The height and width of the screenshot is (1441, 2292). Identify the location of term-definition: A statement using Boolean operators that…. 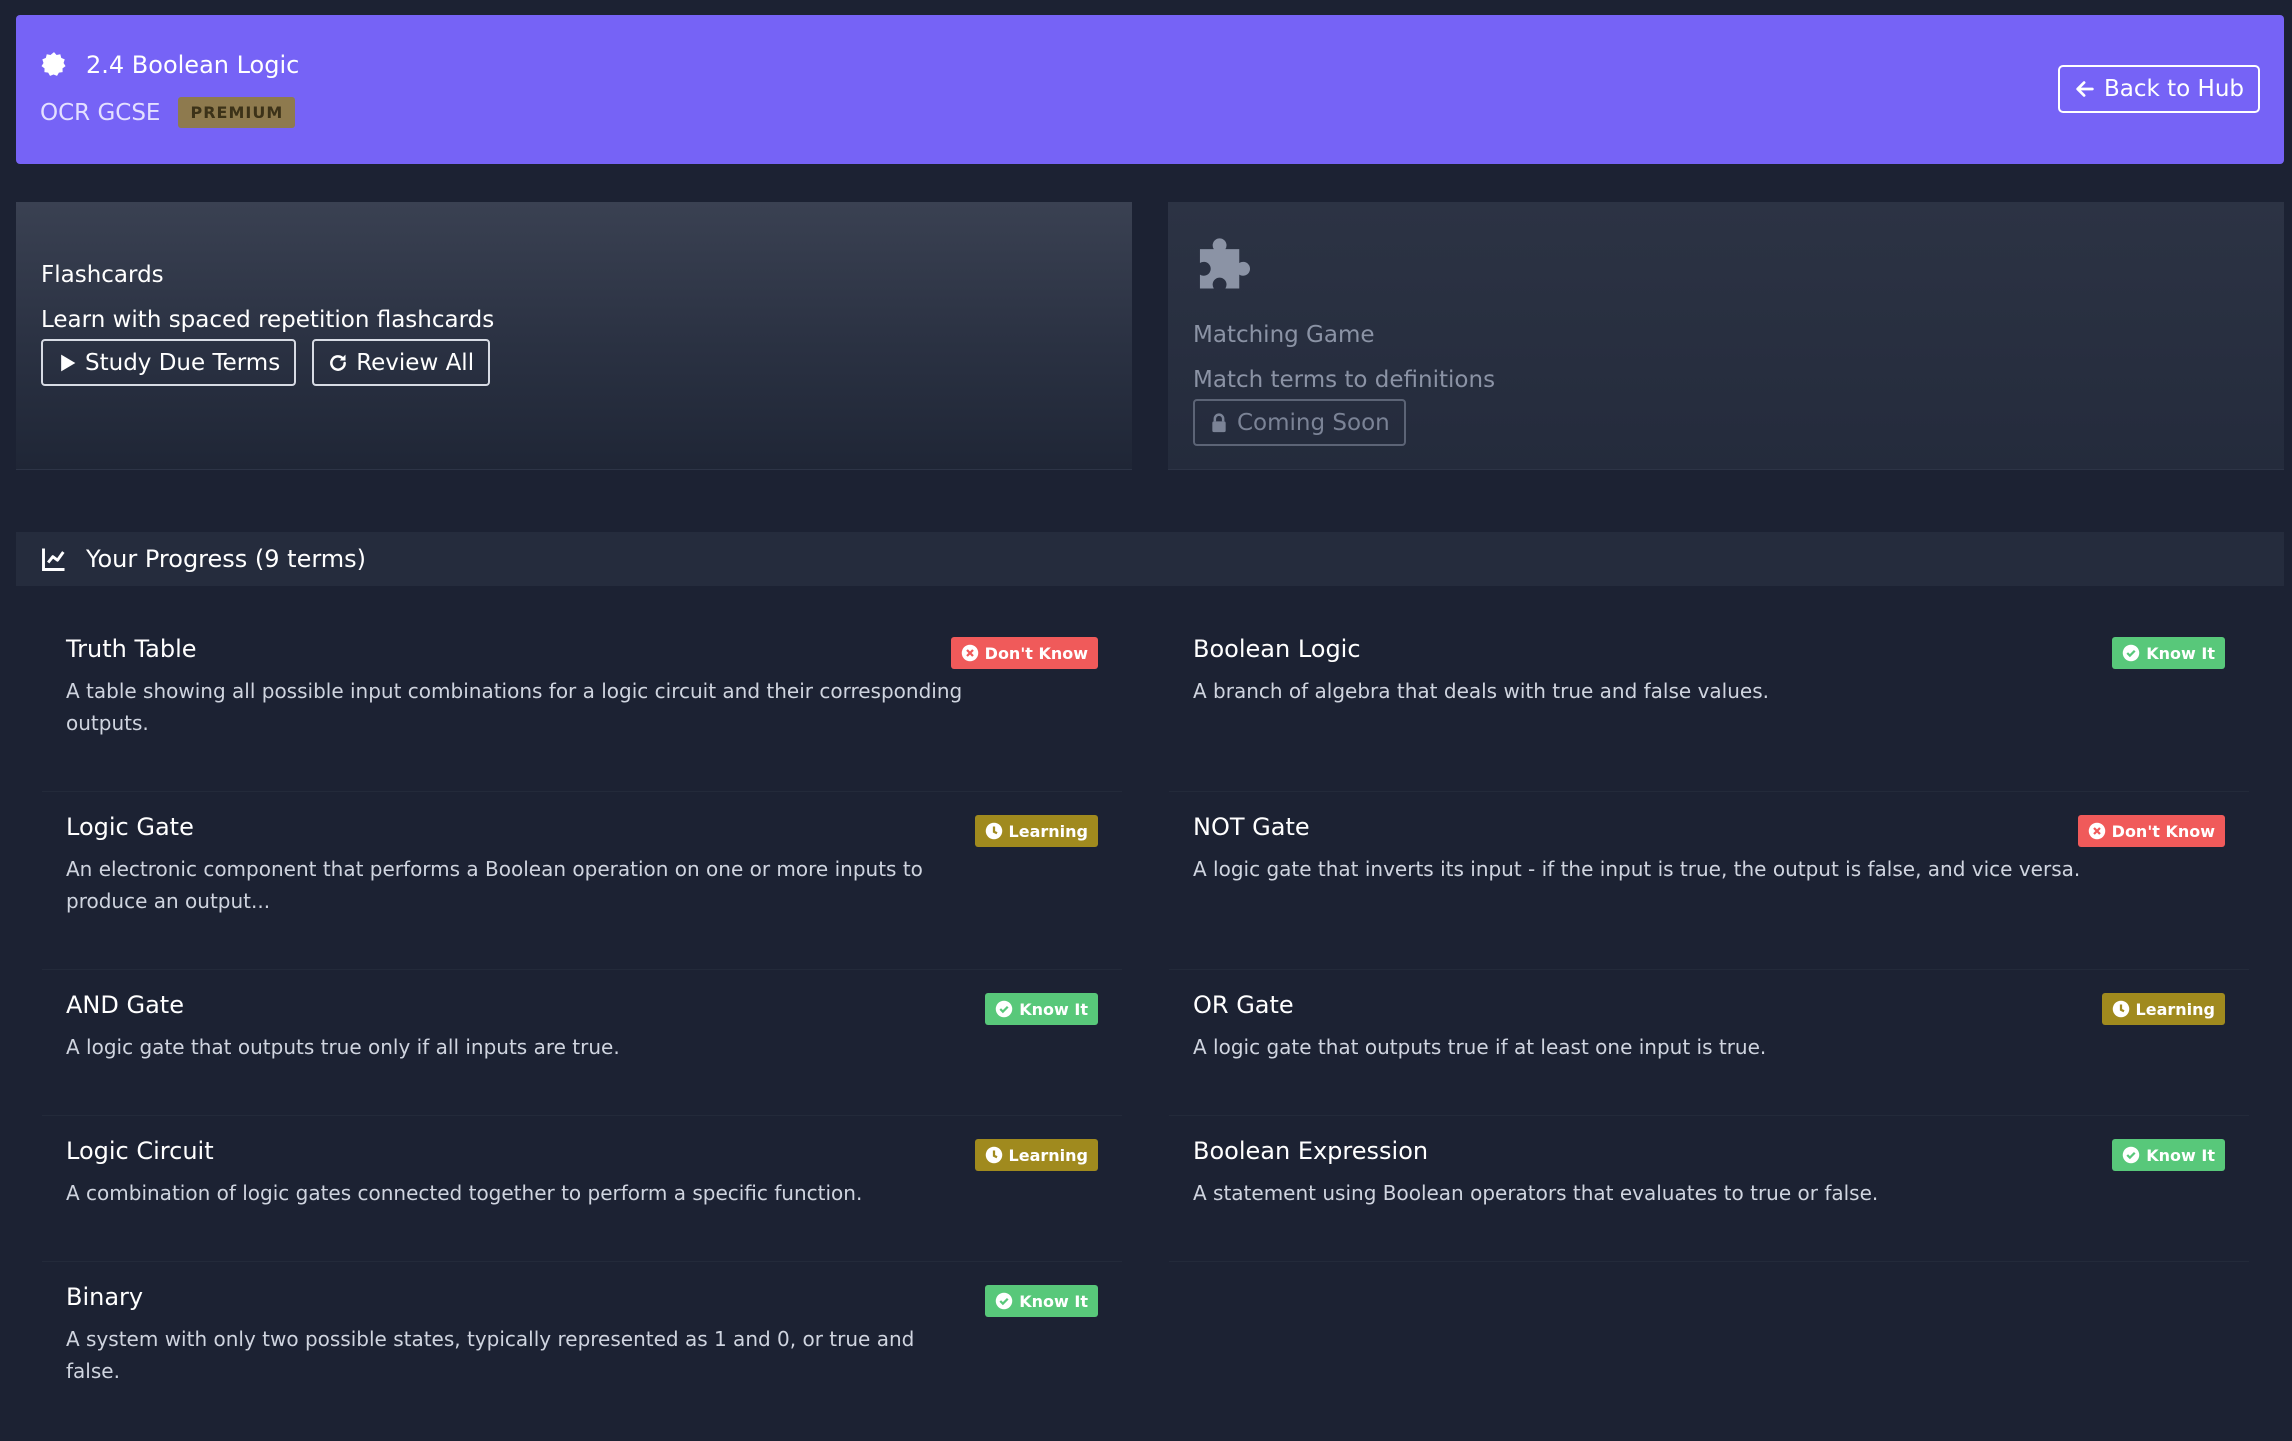
(1536, 1193).